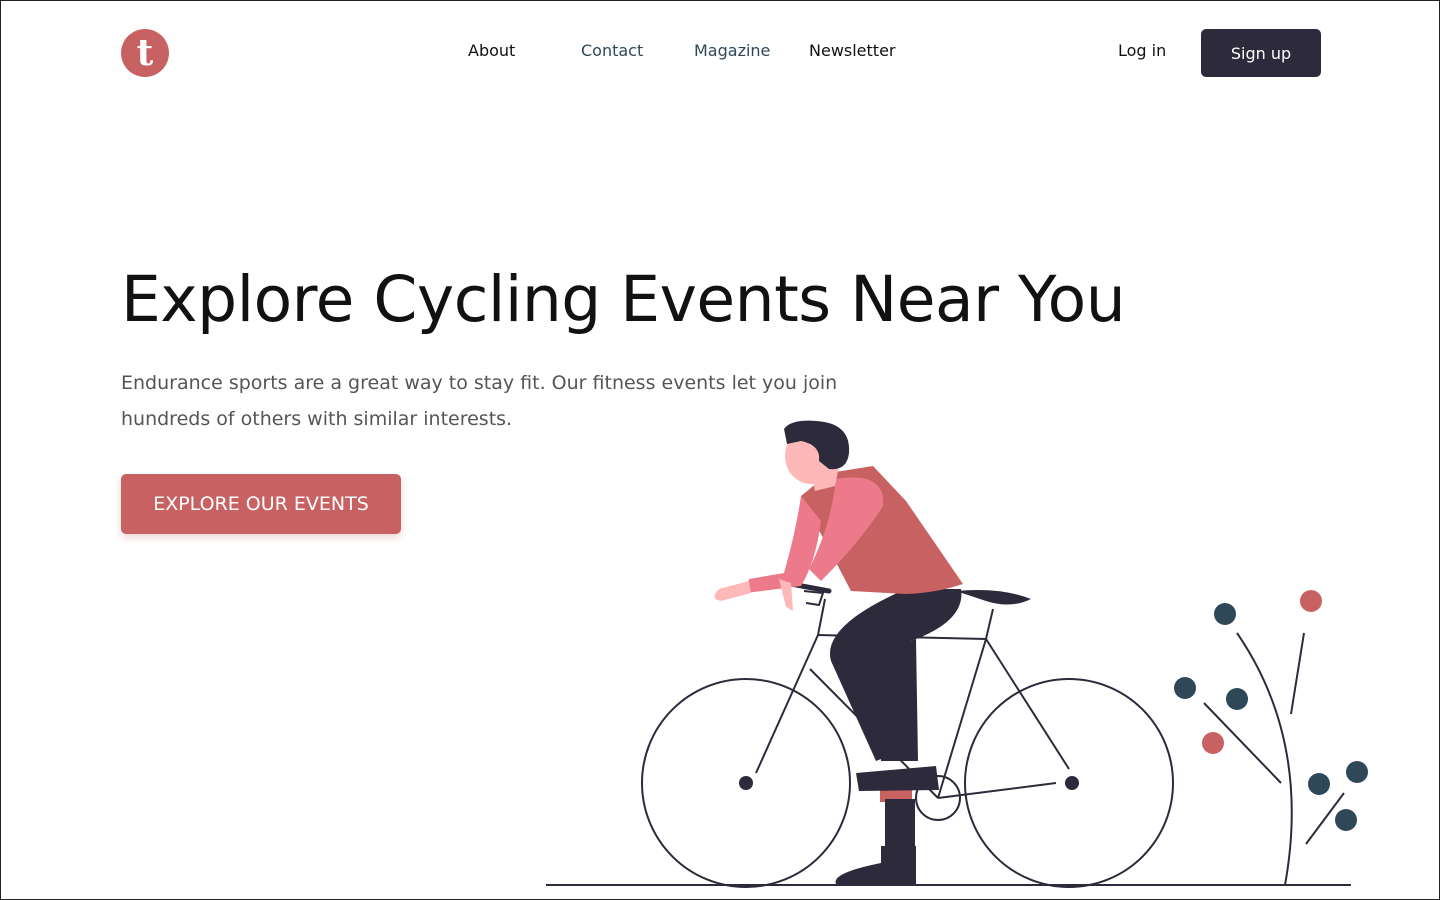 The height and width of the screenshot is (900, 1440). Describe the element at coordinates (1072, 783) in the screenshot. I see `front-hub` at that location.